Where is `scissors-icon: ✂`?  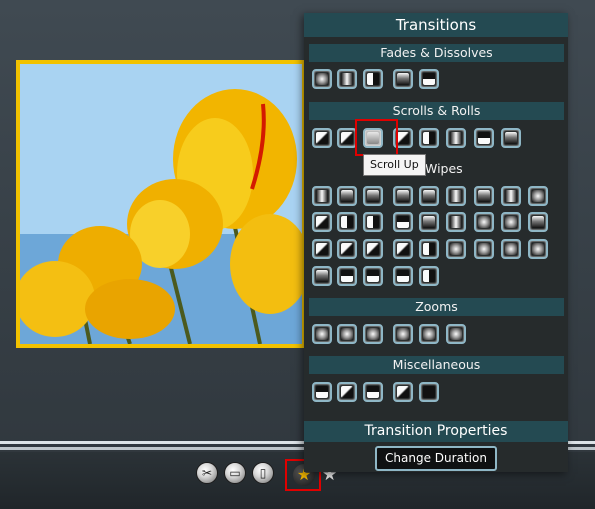
scissors-icon: ✂ is located at coordinates (207, 473).